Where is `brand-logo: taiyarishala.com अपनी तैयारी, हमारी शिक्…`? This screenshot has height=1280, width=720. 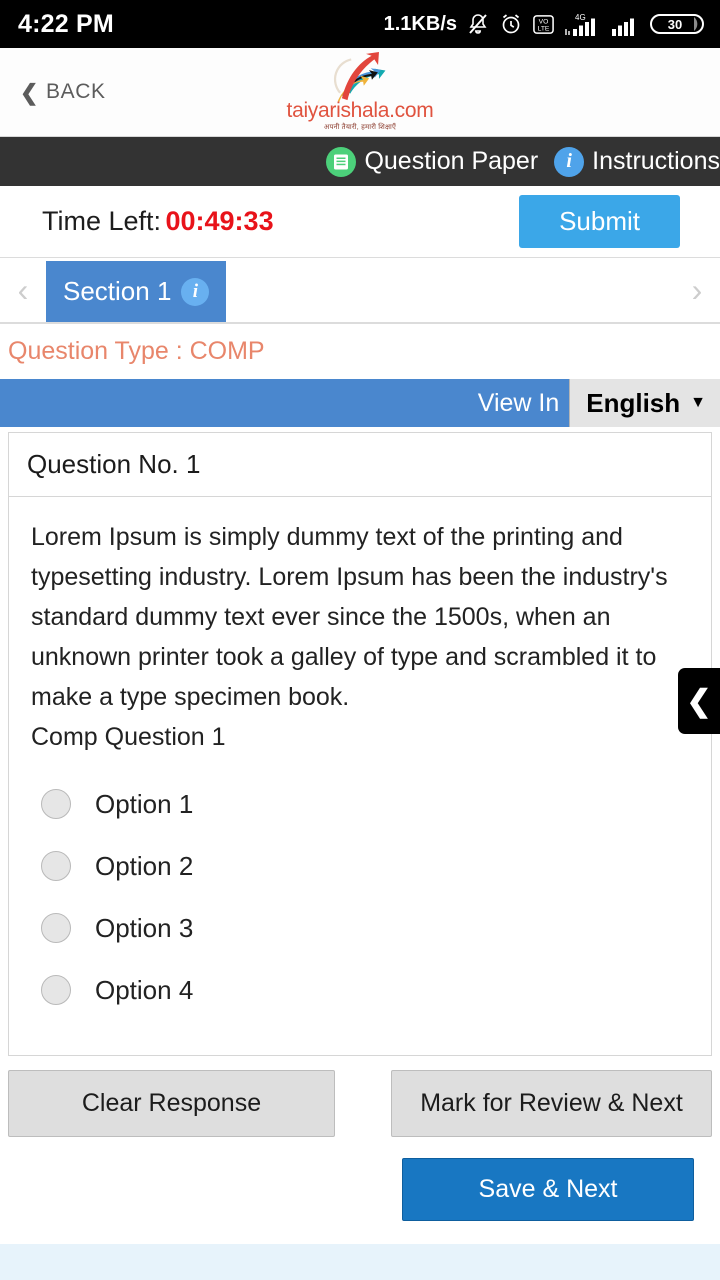 brand-logo: taiyarishala.com अपनी तैयारी, हमारी शिक्… is located at coordinates (360, 92).